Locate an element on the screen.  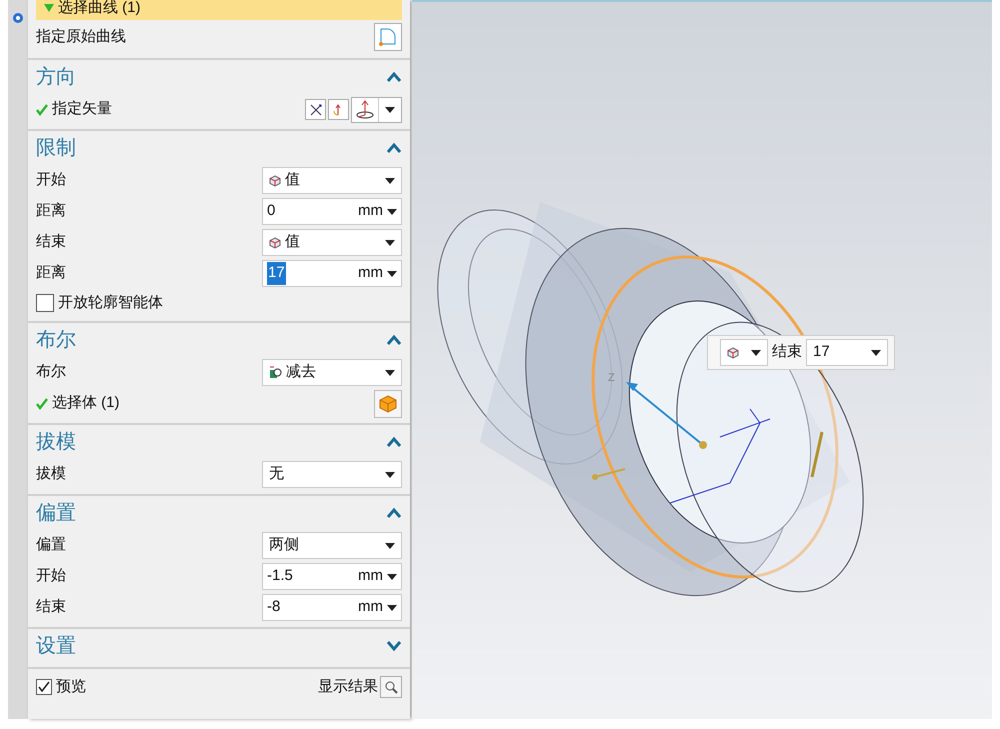
section-header: 方向 is located at coordinates (219, 77).